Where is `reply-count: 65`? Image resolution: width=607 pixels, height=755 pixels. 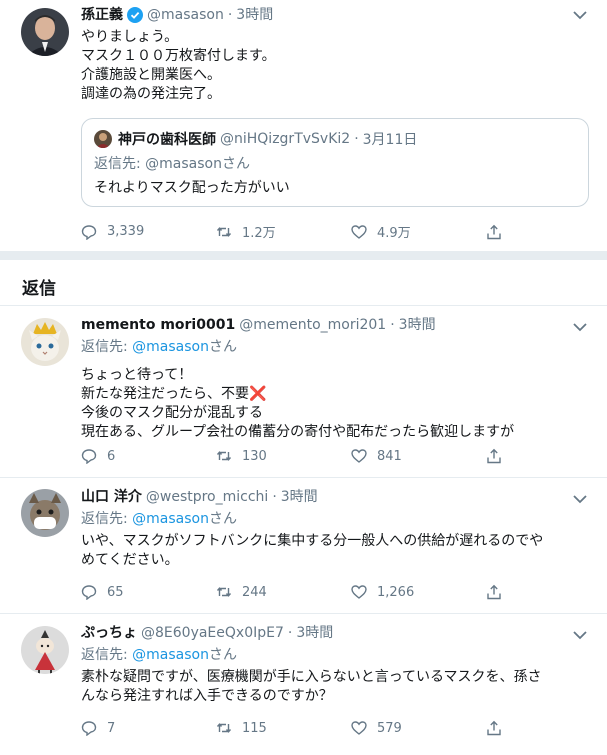 reply-count: 65 is located at coordinates (115, 592).